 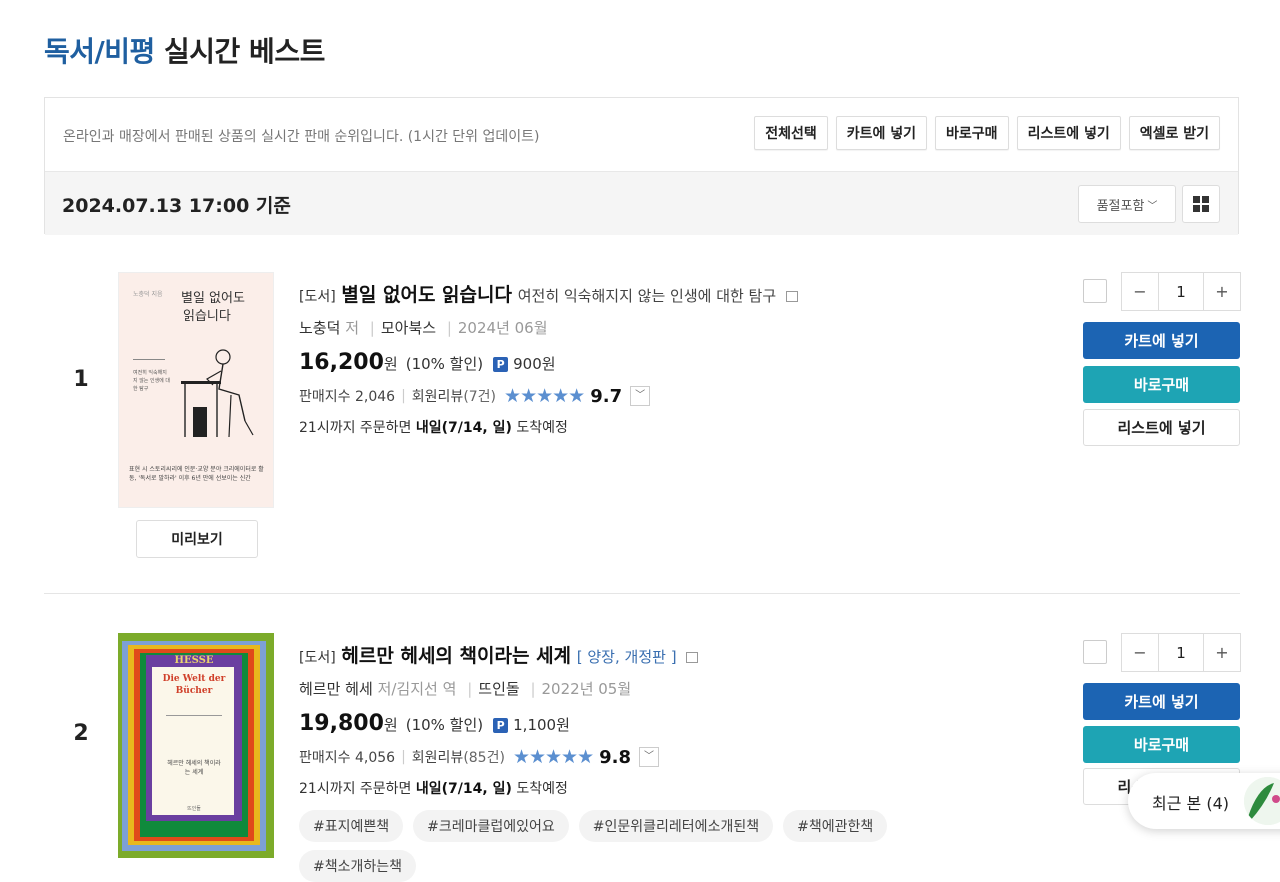 What do you see at coordinates (542, 789) in the screenshot?
I see `delivery-status: 도착예정` at bounding box center [542, 789].